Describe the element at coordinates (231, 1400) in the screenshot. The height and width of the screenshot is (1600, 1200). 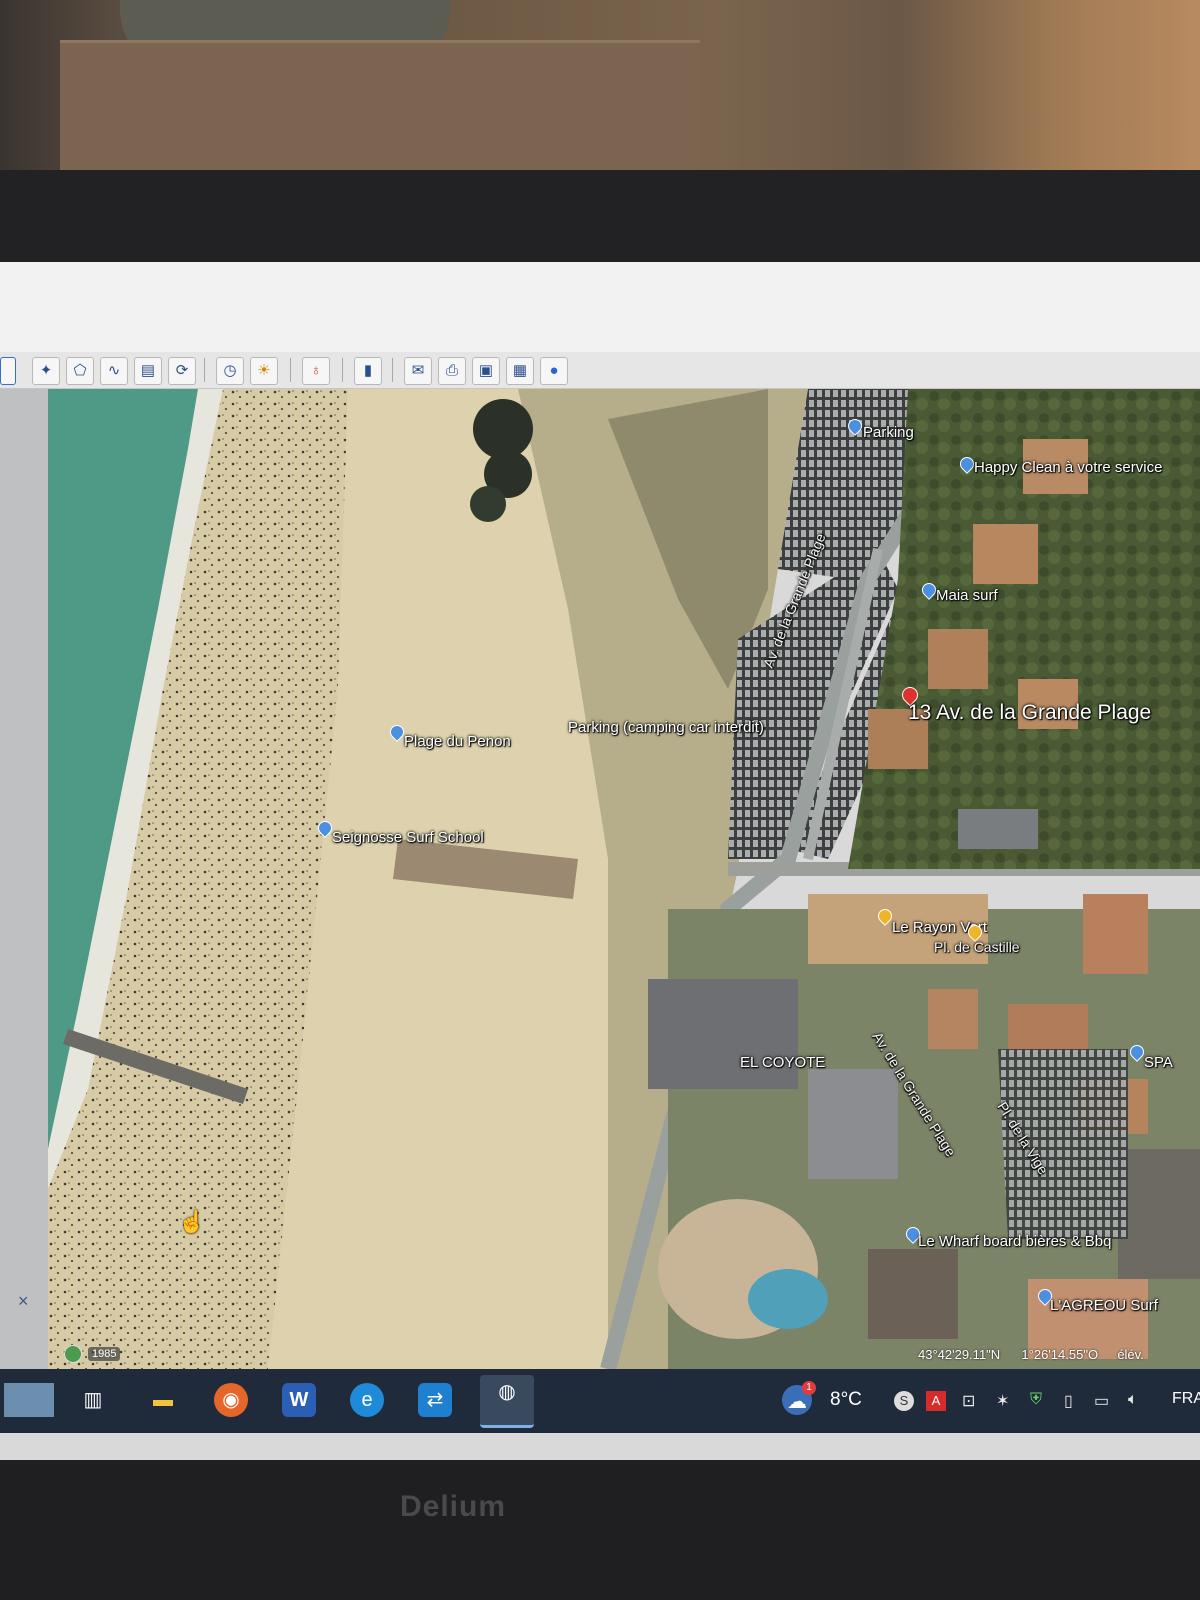
I see `firefox-icon: ◉` at that location.